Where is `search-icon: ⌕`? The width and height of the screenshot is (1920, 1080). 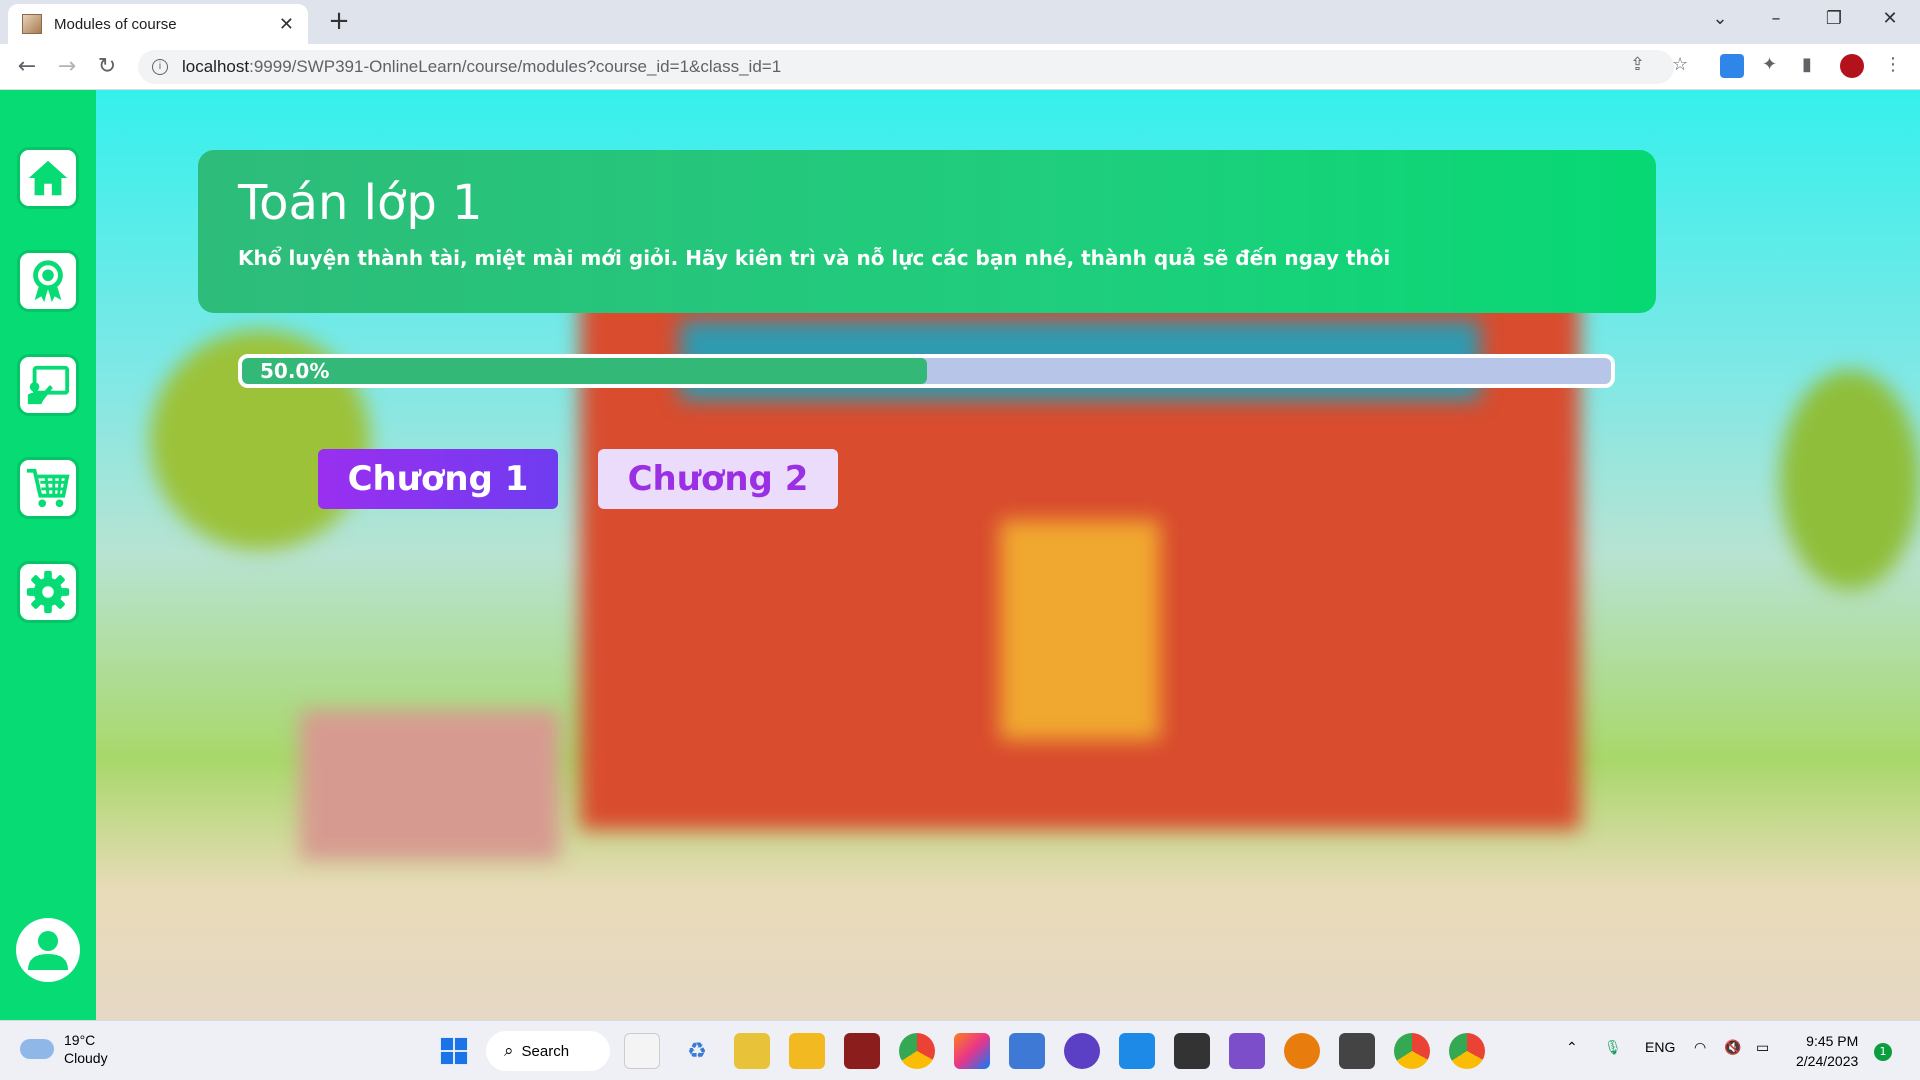
search-icon: ⌕ is located at coordinates (509, 1050).